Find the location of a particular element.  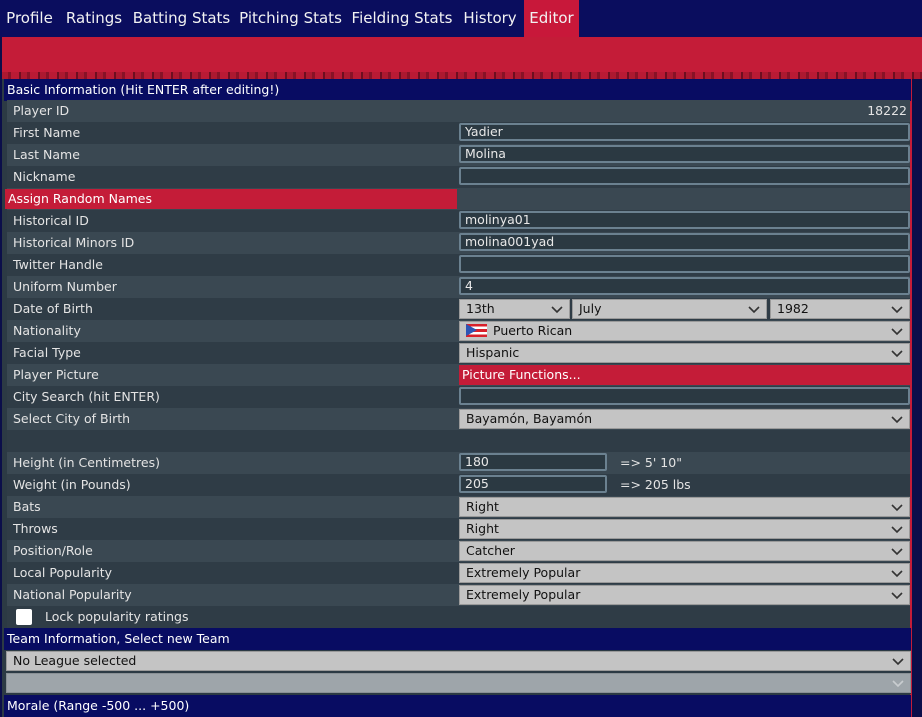

national-popularity-select: Extremely Popular is located at coordinates (684, 595).